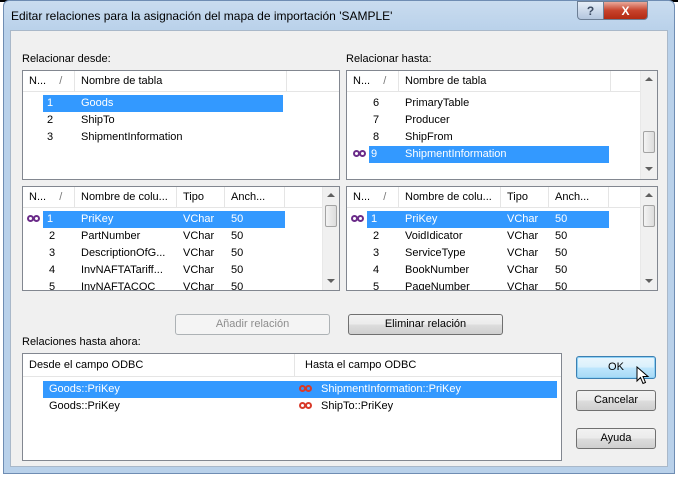 The width and height of the screenshot is (678, 481). I want to click on column-name: VoidIdicator, so click(434, 236).